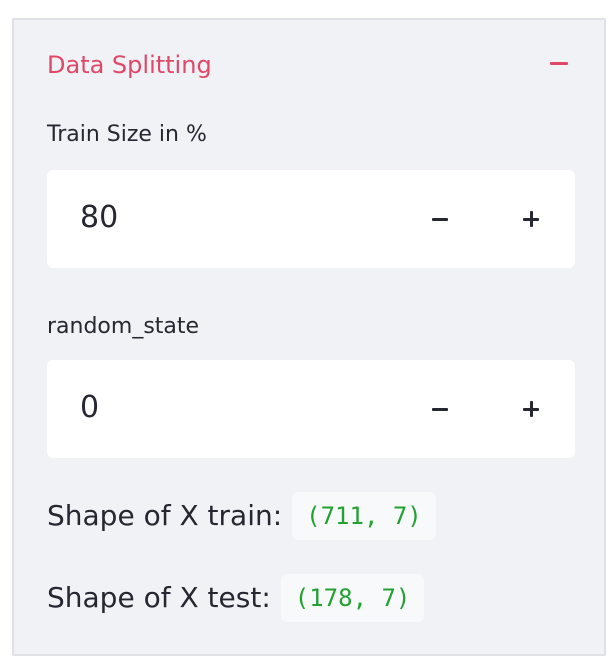  I want to click on random-state-number-input, so click(311, 409).